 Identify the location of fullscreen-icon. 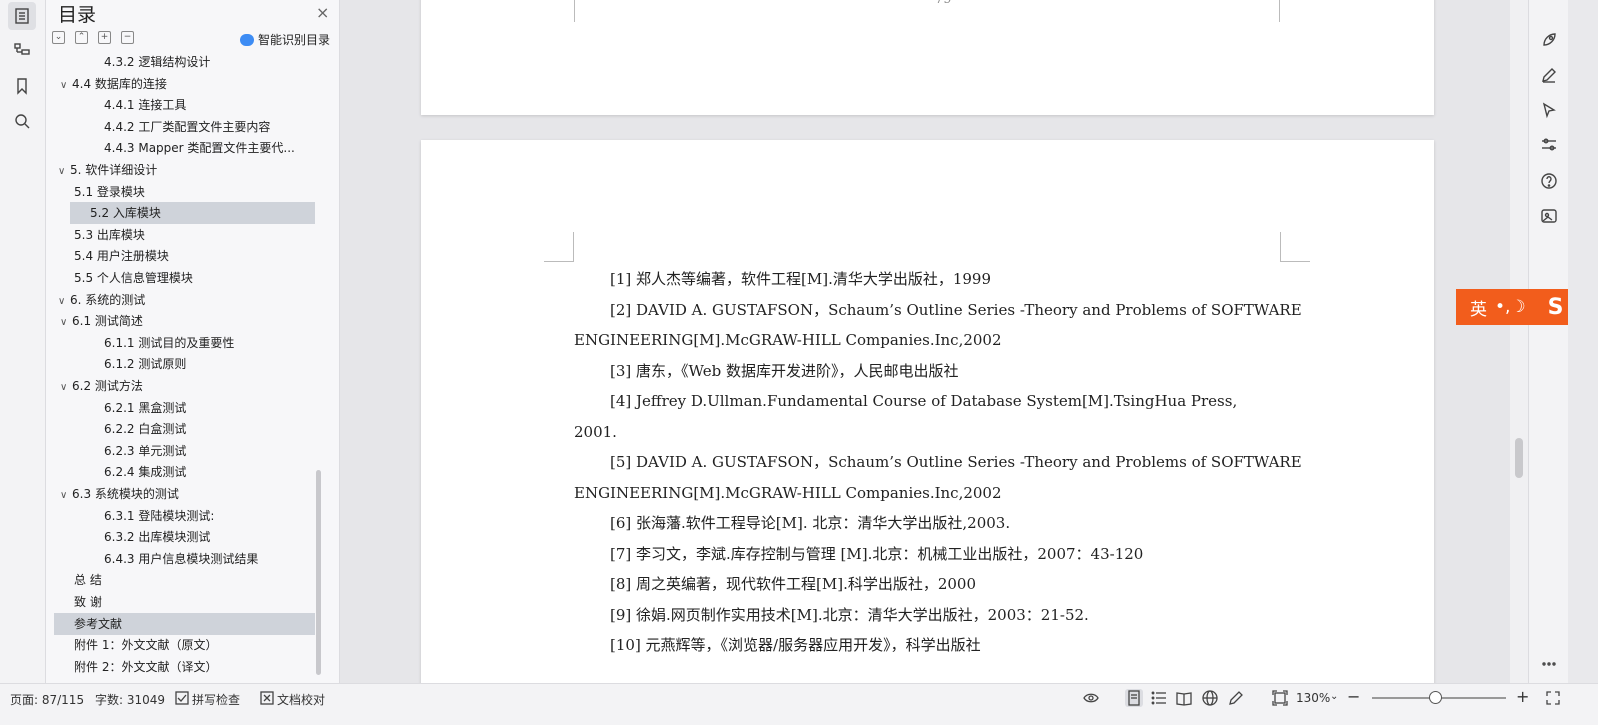
(1553, 698).